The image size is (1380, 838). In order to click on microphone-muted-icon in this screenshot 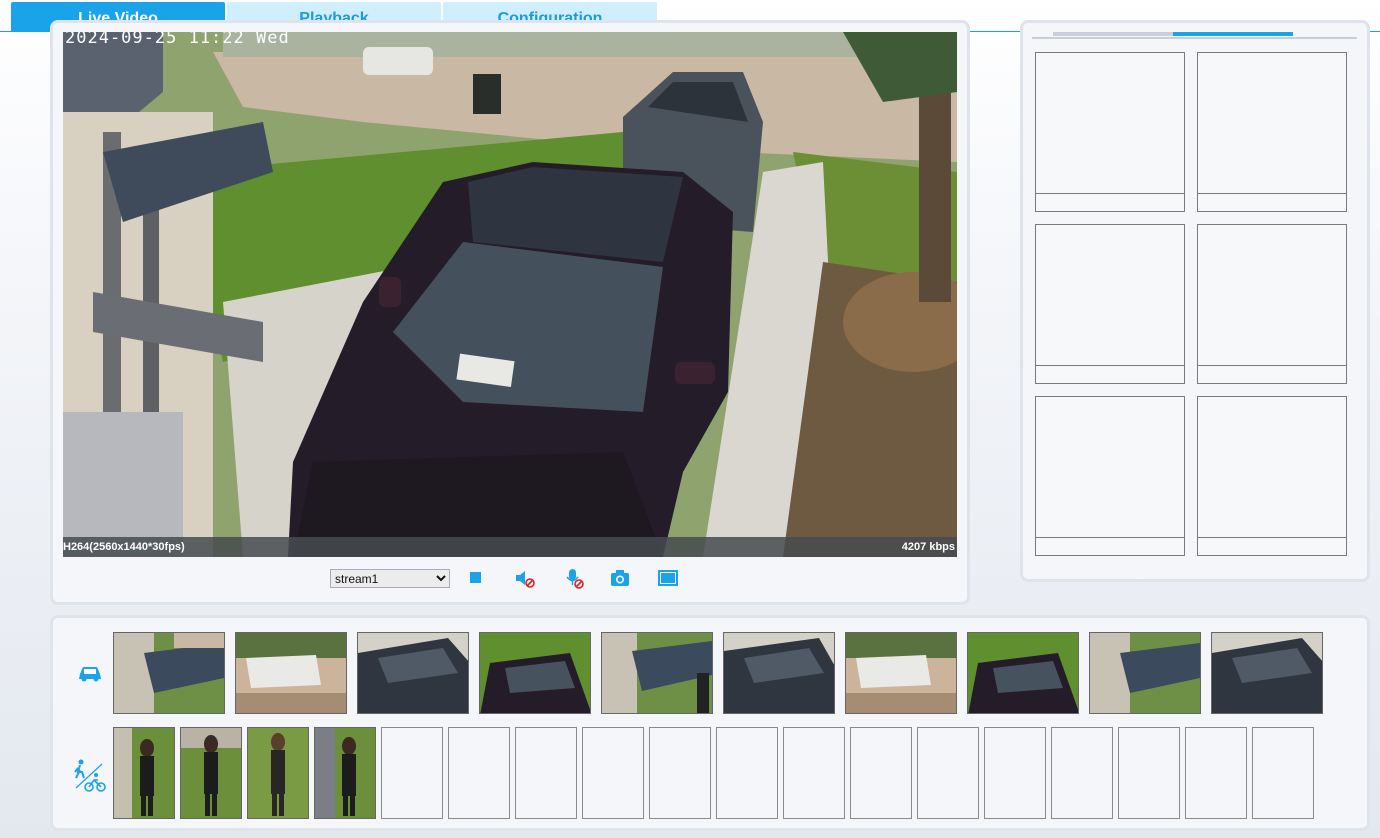, I will do `click(575, 579)`.